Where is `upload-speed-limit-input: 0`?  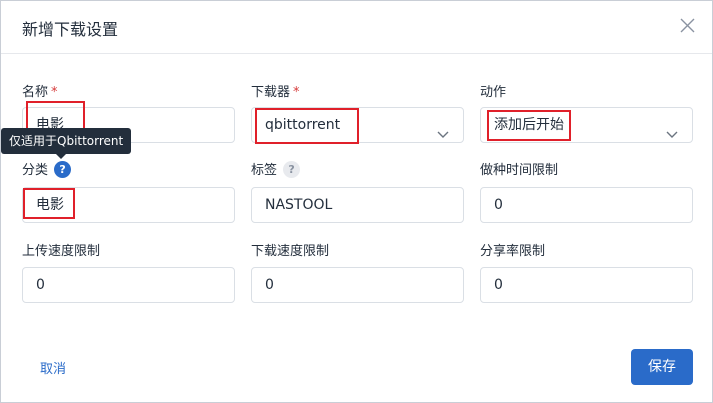
upload-speed-limit-input: 0 is located at coordinates (128, 285).